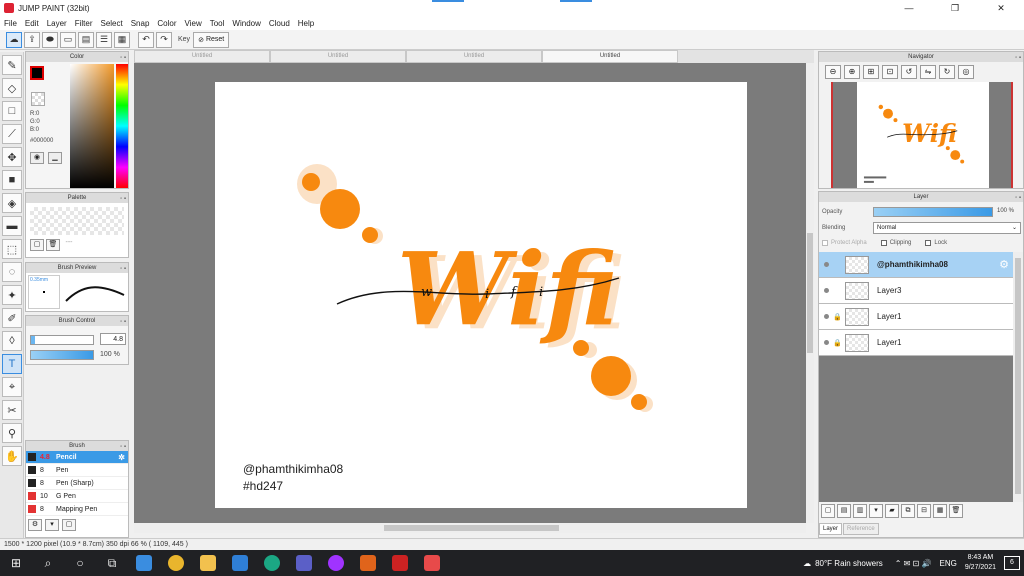  Describe the element at coordinates (916, 291) in the screenshot. I see `layer-row: Layer3` at that location.